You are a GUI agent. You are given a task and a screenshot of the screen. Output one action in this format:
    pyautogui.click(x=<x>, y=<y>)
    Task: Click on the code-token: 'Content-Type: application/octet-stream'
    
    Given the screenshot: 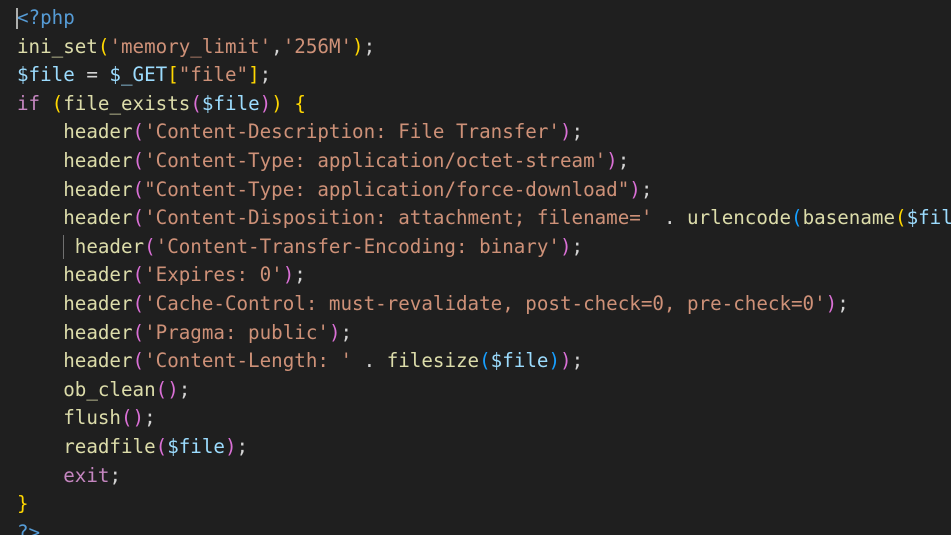 What is the action you would take?
    pyautogui.click(x=375, y=160)
    